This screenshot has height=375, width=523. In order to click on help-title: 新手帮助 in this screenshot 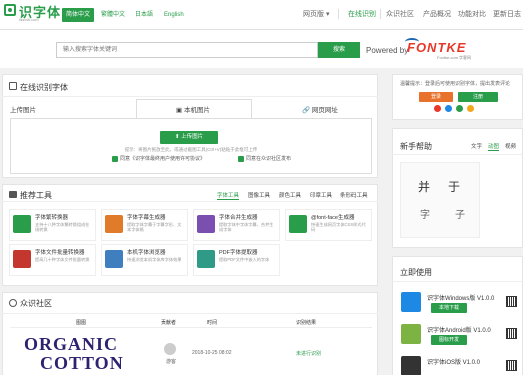, I will do `click(416, 146)`.